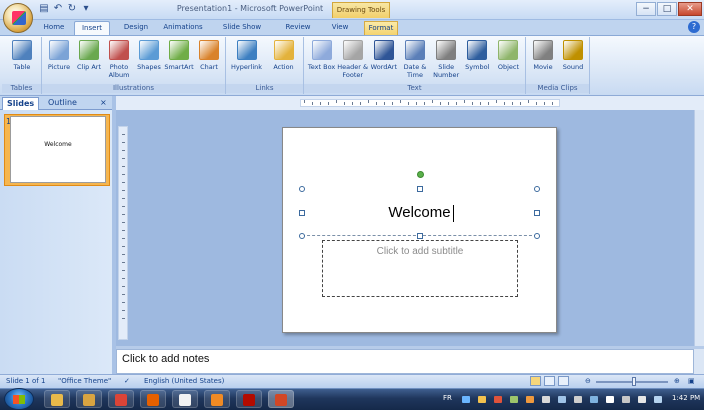 The image size is (704, 410). I want to click on sound-button: Sound, so click(573, 61).